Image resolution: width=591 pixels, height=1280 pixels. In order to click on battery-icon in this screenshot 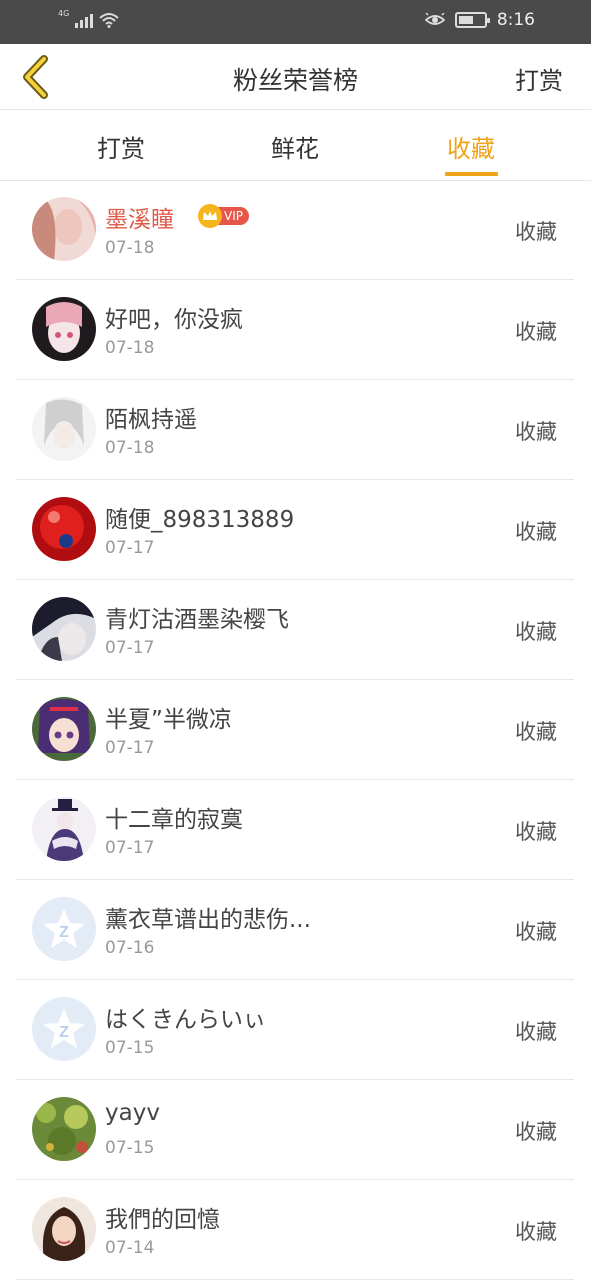, I will do `click(472, 20)`.